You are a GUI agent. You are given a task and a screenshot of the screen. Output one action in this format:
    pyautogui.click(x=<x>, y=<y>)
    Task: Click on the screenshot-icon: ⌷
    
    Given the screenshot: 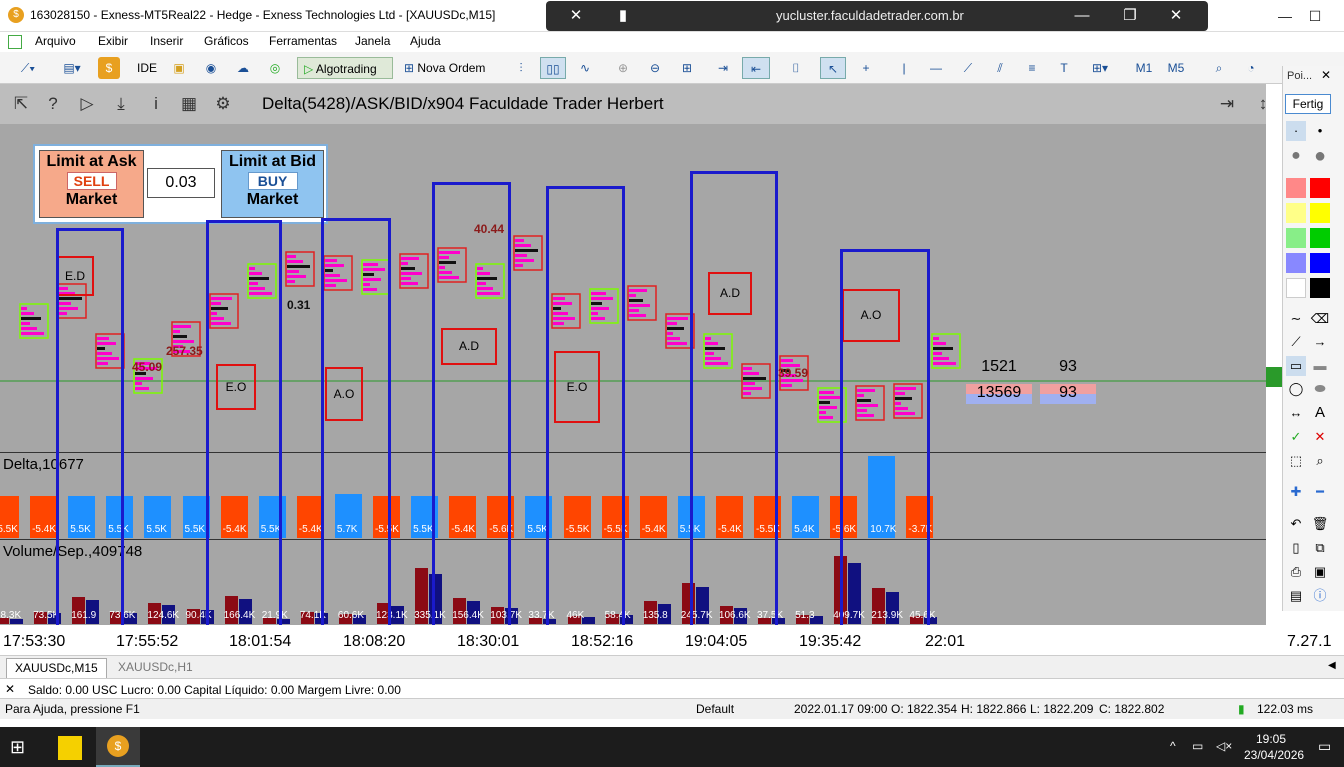 What is the action you would take?
    pyautogui.click(x=796, y=68)
    